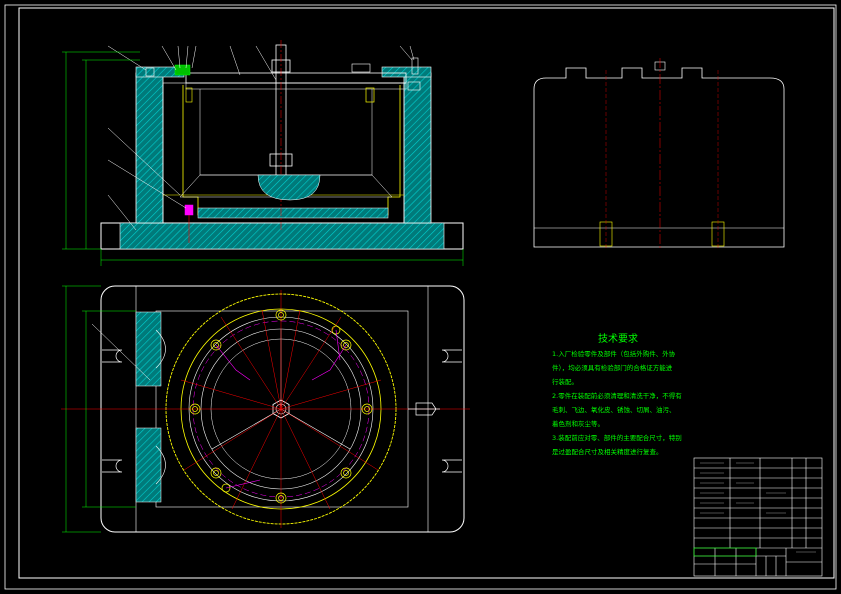 This screenshot has height=594, width=841. I want to click on notes-title: 技术要求, so click(618, 339).